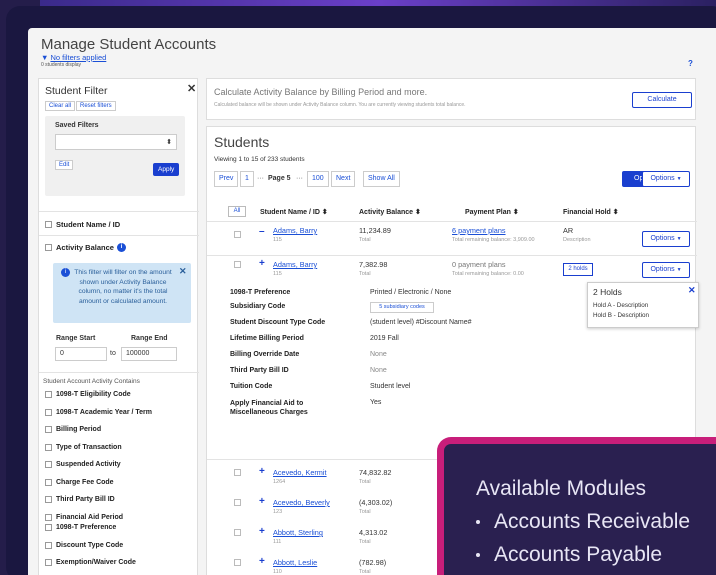 The height and width of the screenshot is (575, 716). What do you see at coordinates (237, 211) in the screenshot?
I see `select-all-checkbox: All` at bounding box center [237, 211].